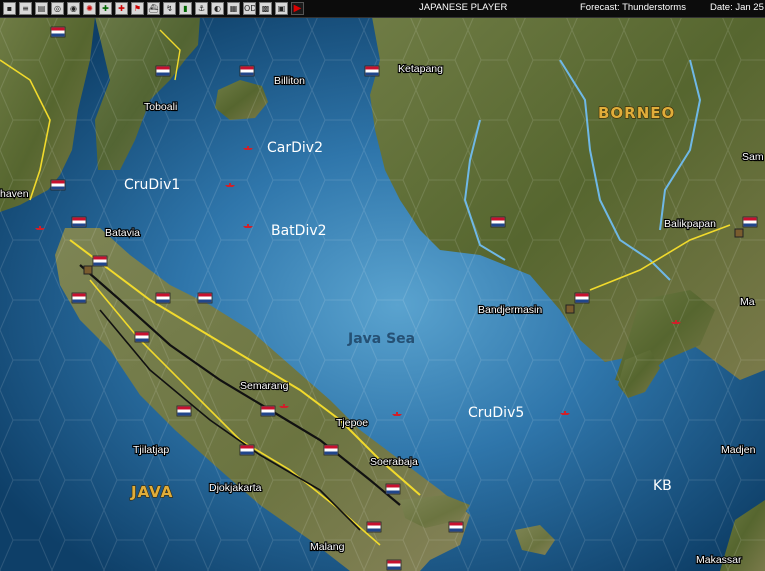 The height and width of the screenshot is (571, 765). What do you see at coordinates (151, 450) in the screenshot?
I see `place-tjilatjap: Tjilatjap` at bounding box center [151, 450].